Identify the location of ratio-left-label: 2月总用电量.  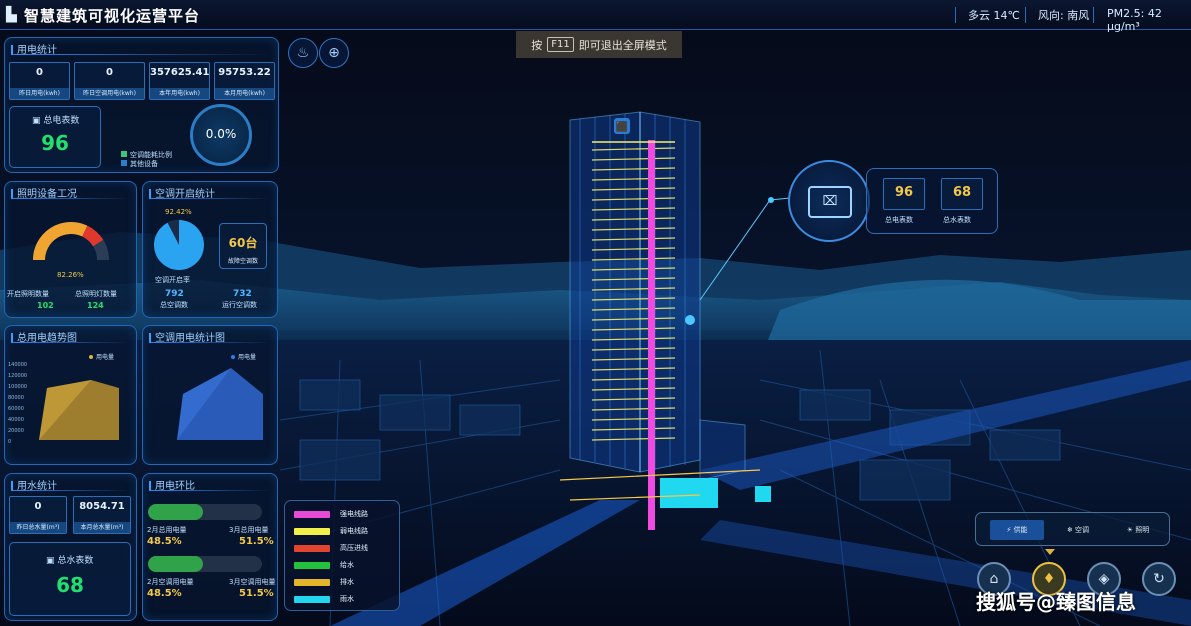
(167, 530).